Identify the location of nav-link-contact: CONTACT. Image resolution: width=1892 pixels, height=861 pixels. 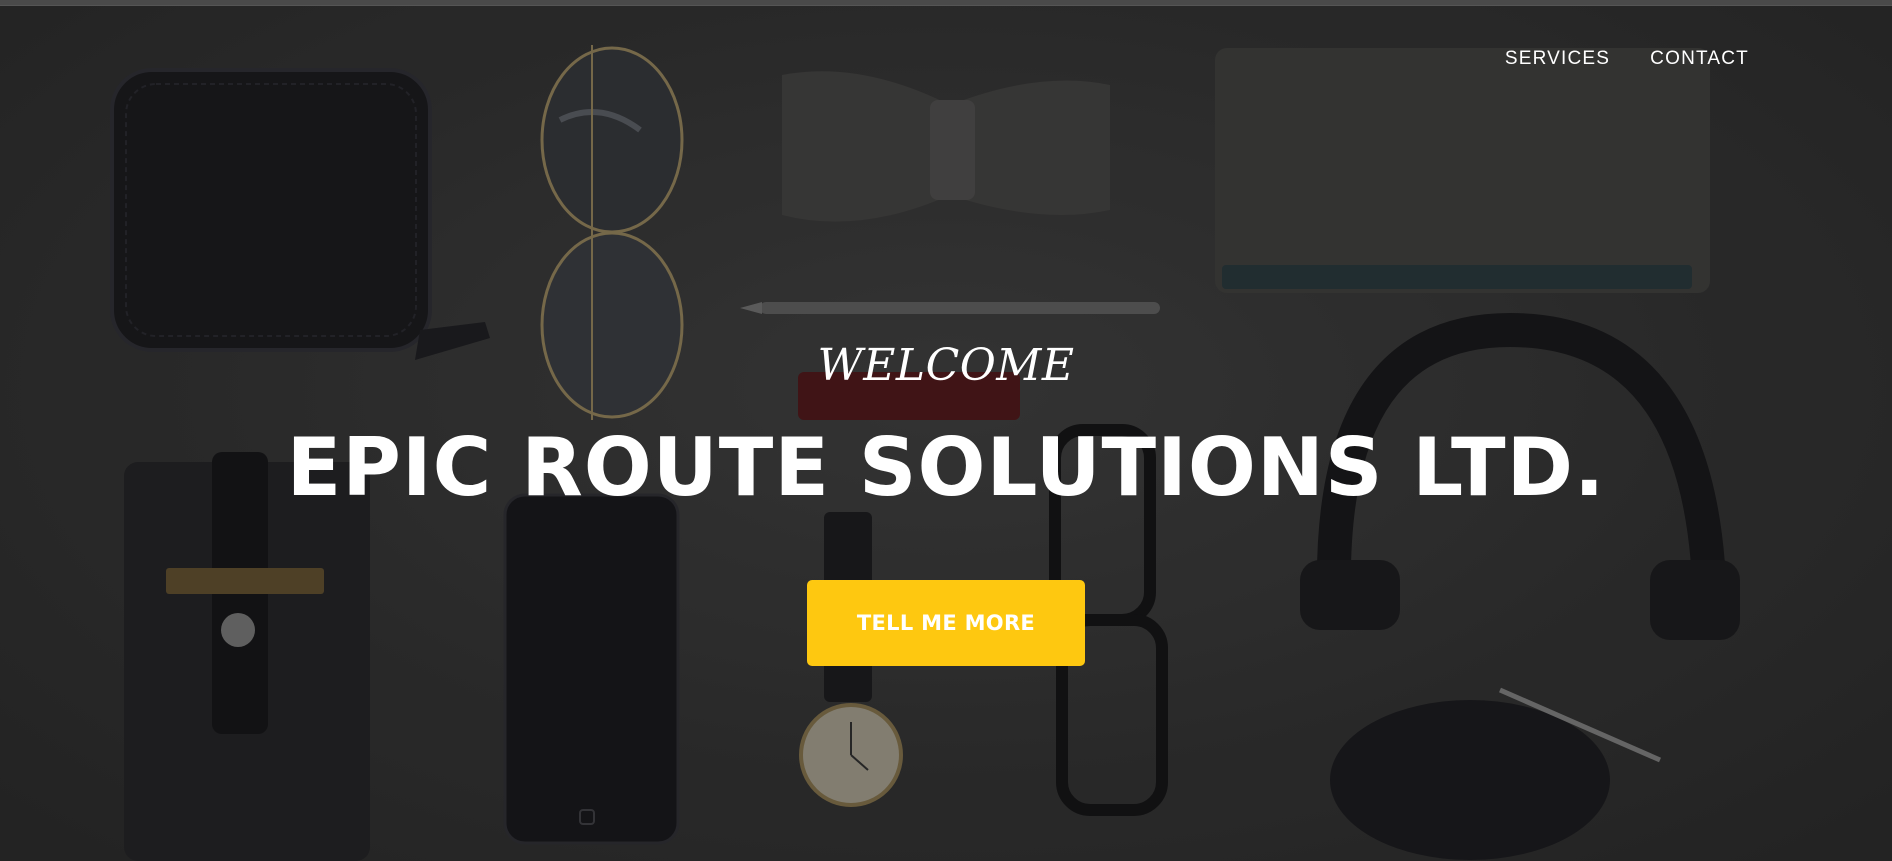
(1699, 59).